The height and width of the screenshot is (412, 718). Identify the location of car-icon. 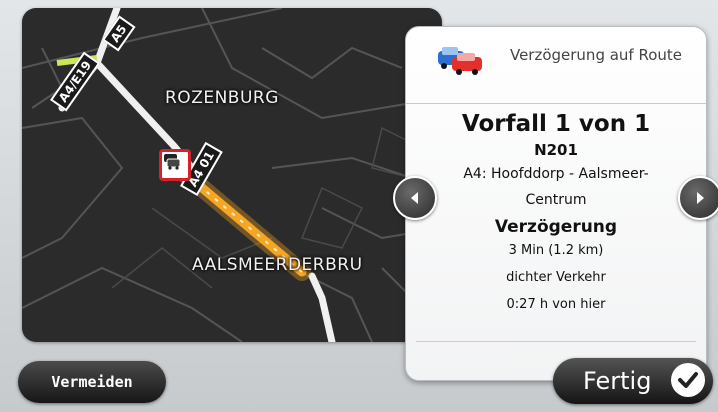
(172, 162).